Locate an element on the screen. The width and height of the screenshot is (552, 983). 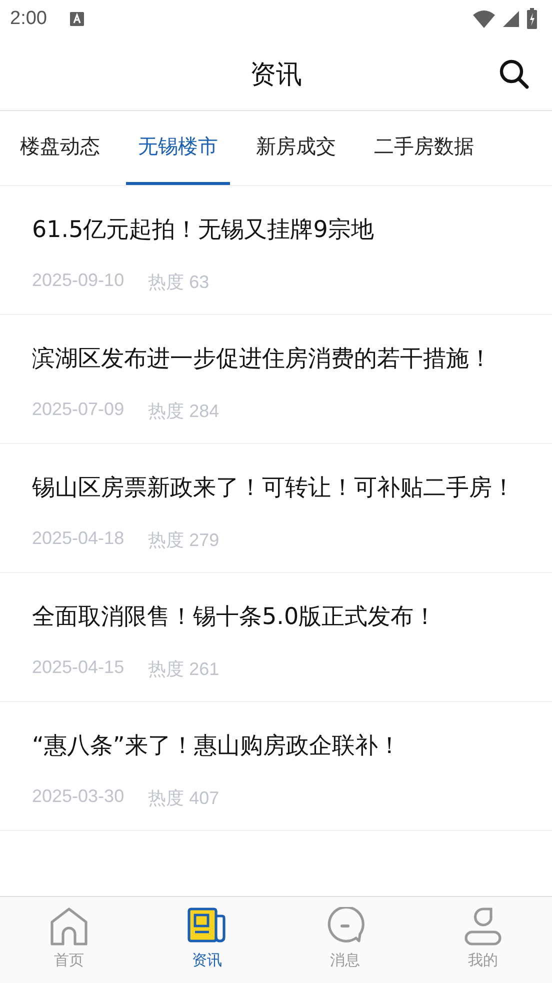
article-heat: 热度 284 is located at coordinates (184, 411).